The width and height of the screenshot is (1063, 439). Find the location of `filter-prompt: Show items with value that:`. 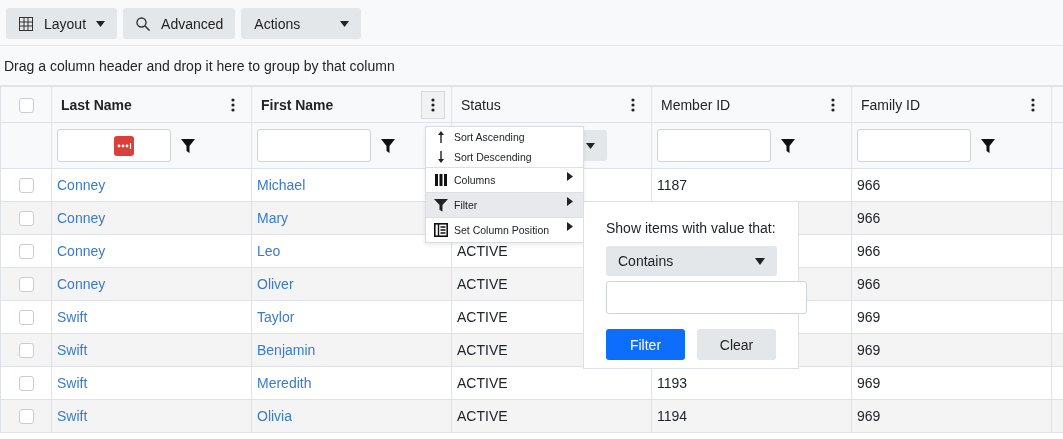

filter-prompt: Show items with value that: is located at coordinates (691, 228).